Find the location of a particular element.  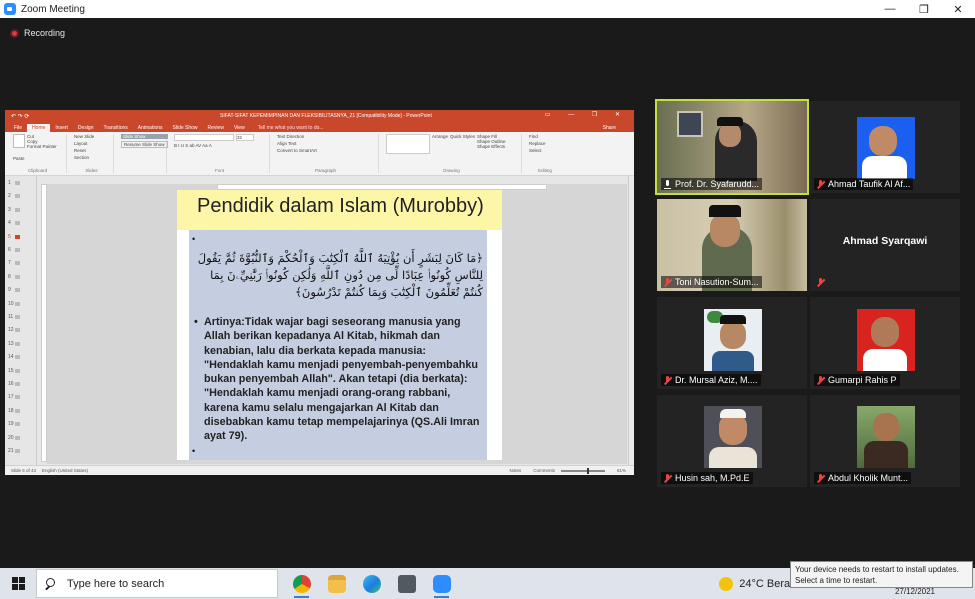

tab-insert: Insert is located at coordinates (61, 128).